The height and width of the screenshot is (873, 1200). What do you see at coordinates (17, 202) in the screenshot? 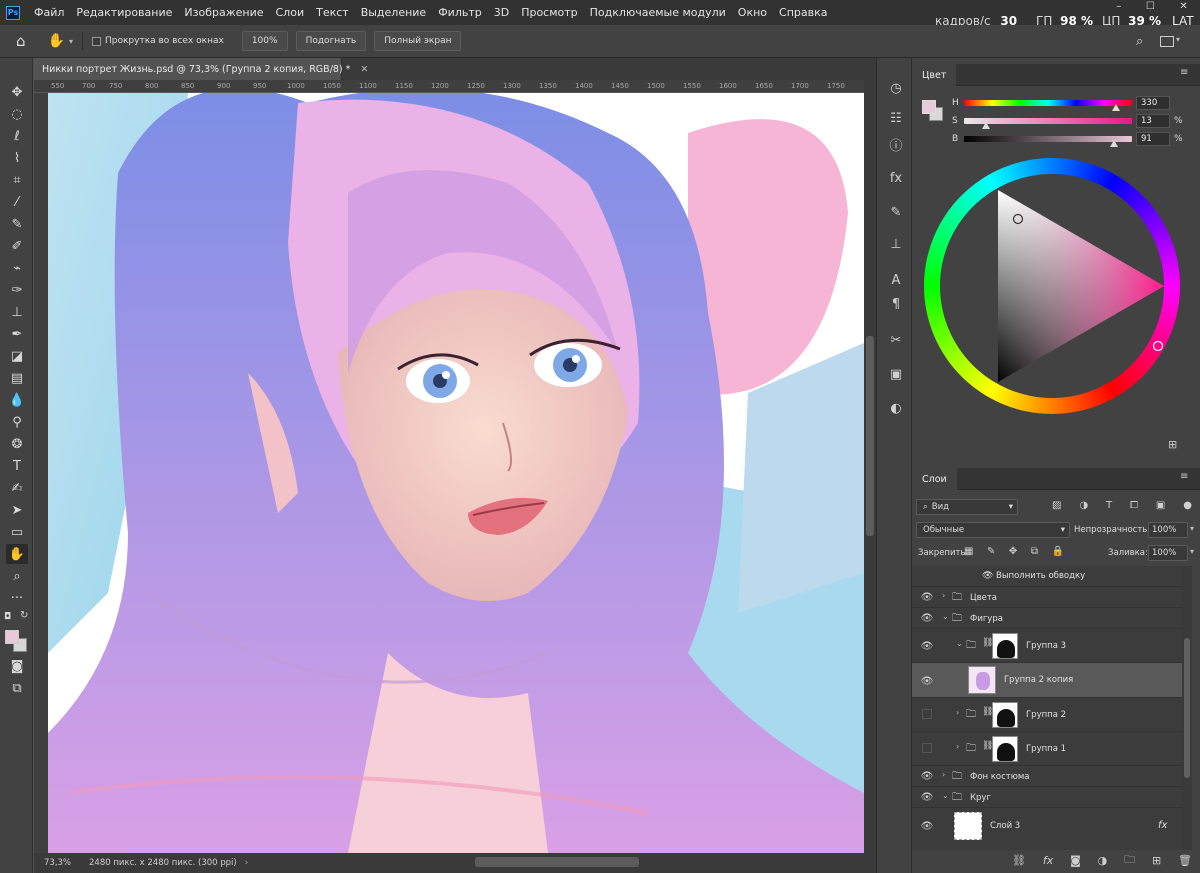
I see `eyedropper-tool-icon: ⁄` at bounding box center [17, 202].